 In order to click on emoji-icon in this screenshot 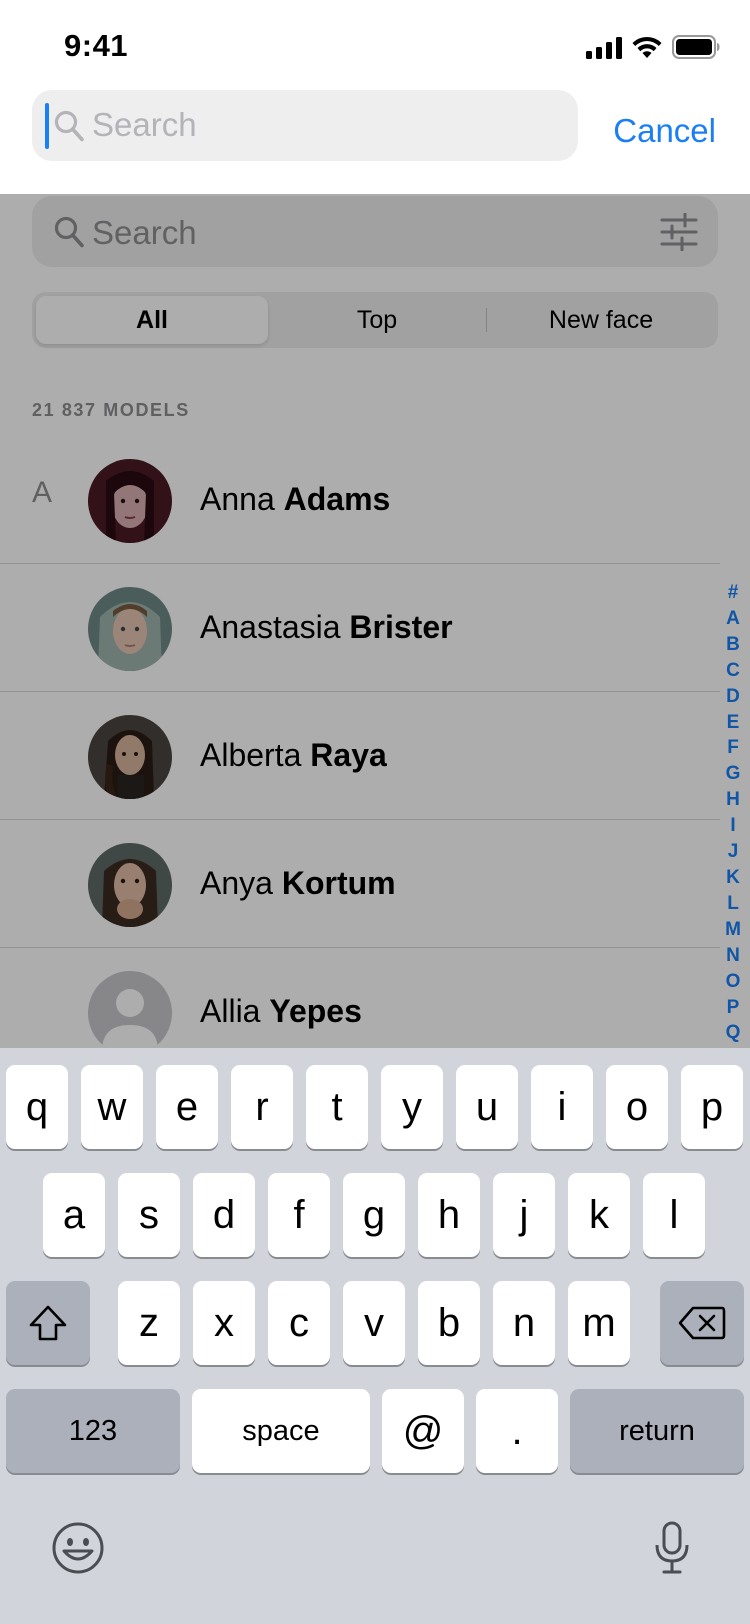, I will do `click(78, 1548)`.